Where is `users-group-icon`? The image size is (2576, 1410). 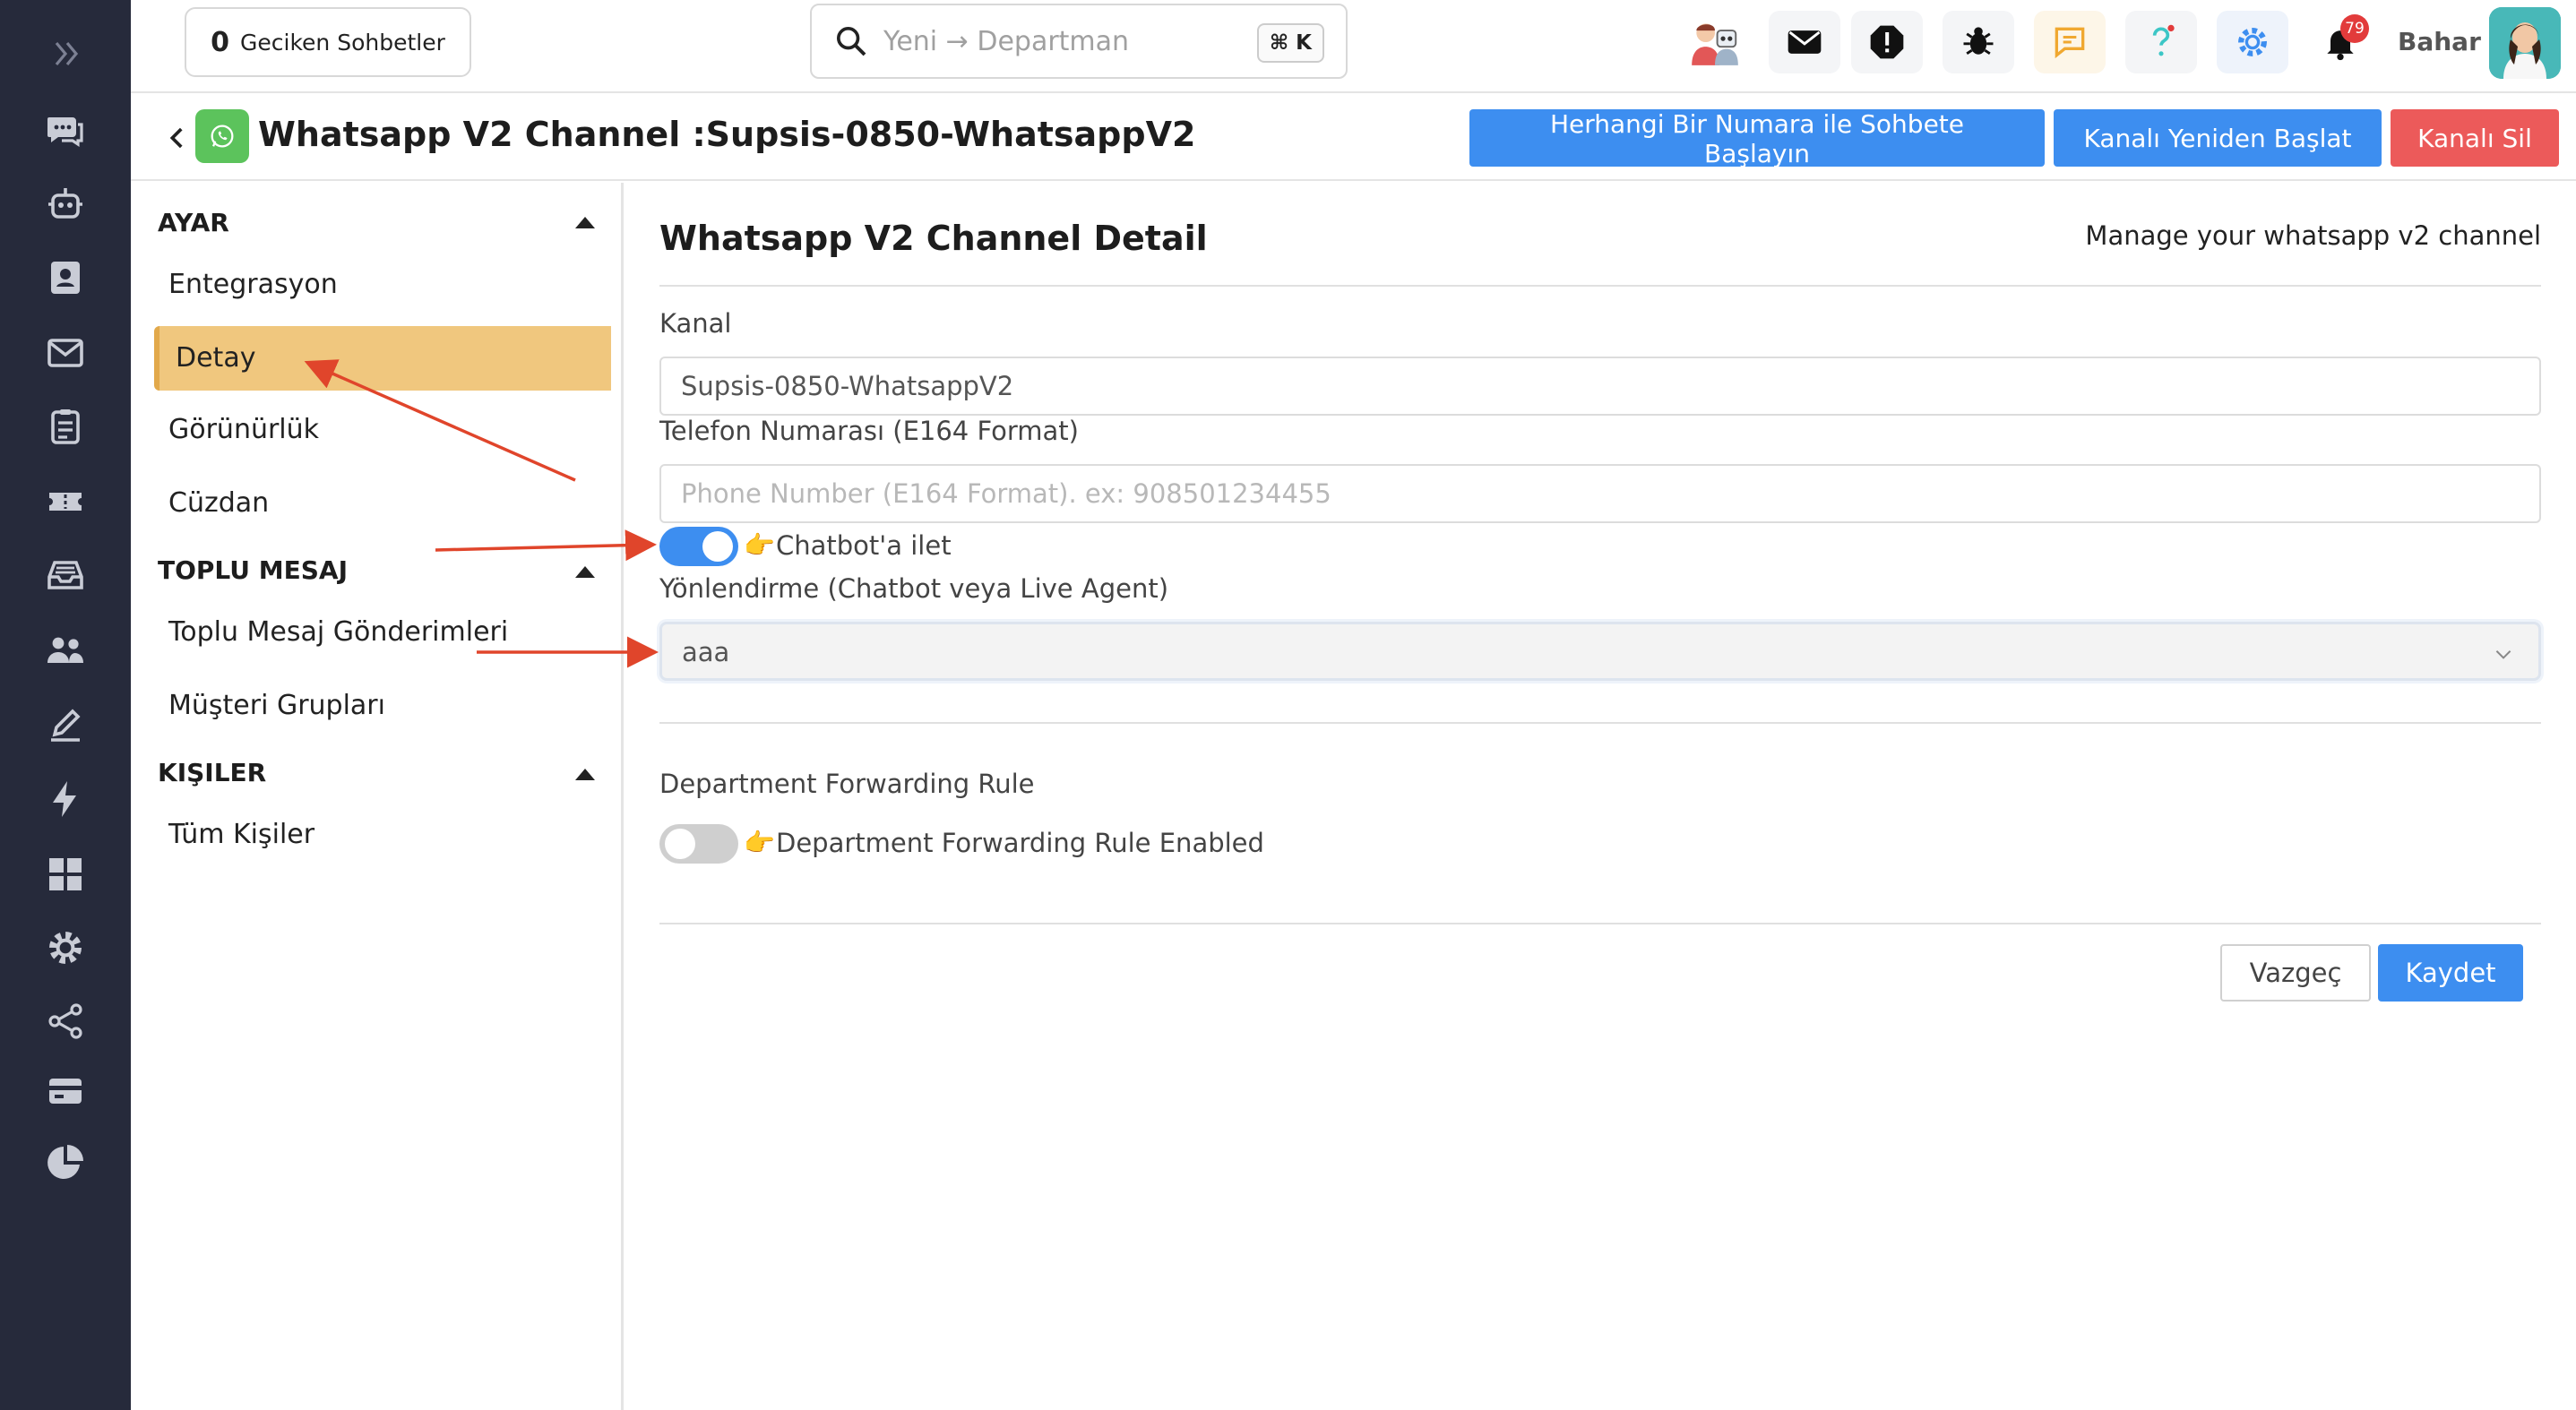 users-group-icon is located at coordinates (65, 650).